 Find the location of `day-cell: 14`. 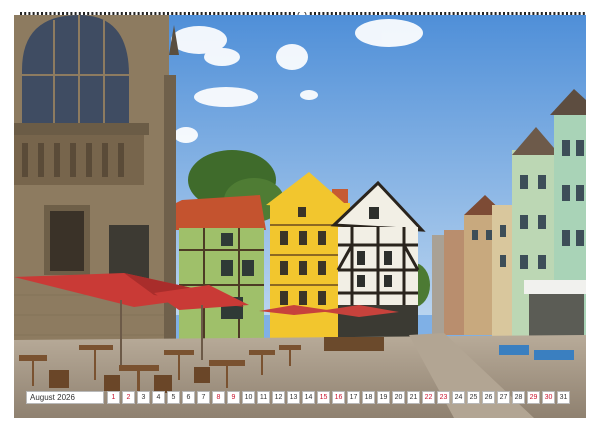

day-cell: 14 is located at coordinates (308, 397).